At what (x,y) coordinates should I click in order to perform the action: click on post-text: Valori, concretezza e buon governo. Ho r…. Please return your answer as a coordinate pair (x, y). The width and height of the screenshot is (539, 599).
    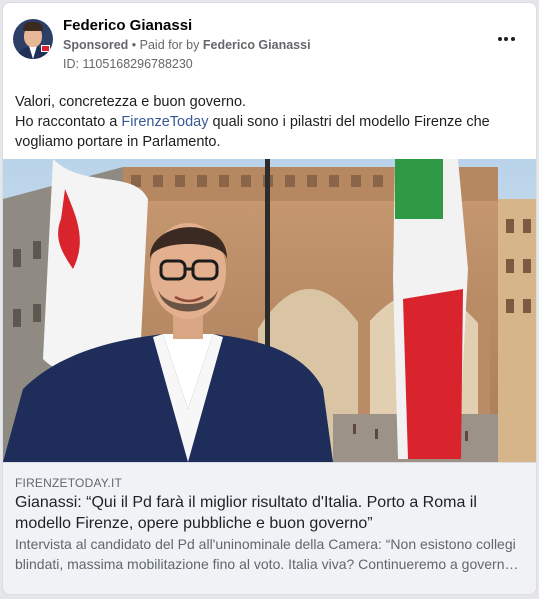
    Looking at the image, I should click on (269, 122).